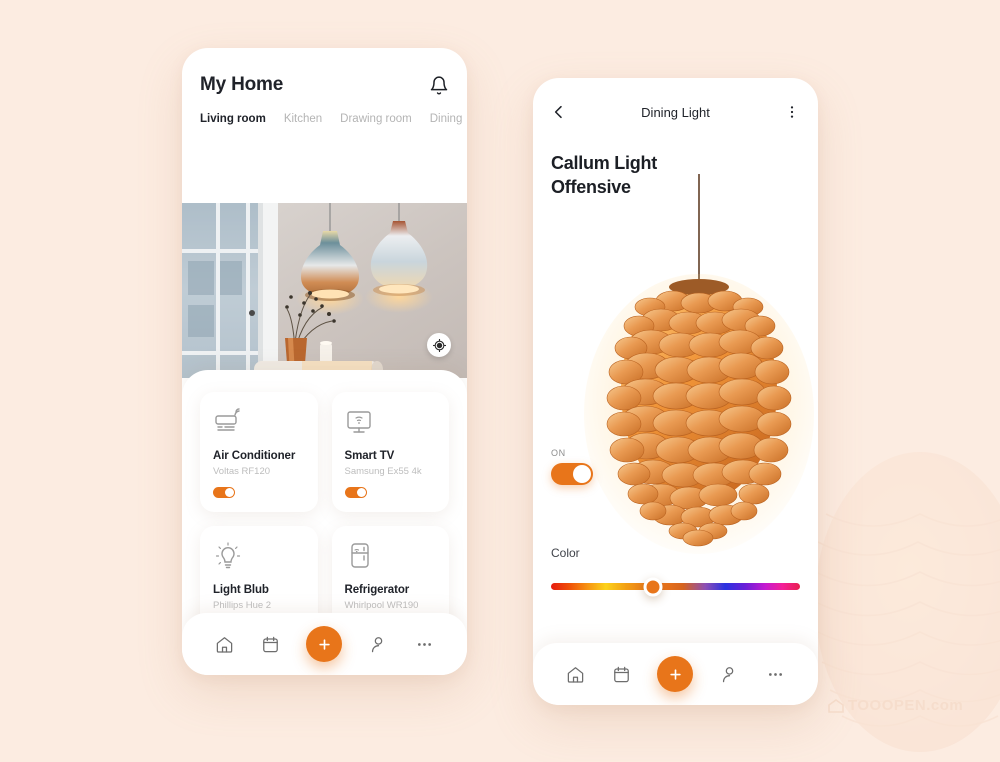 The height and width of the screenshot is (762, 1000). Describe the element at coordinates (233, 119) in the screenshot. I see `tab-living-room: Living room` at that location.